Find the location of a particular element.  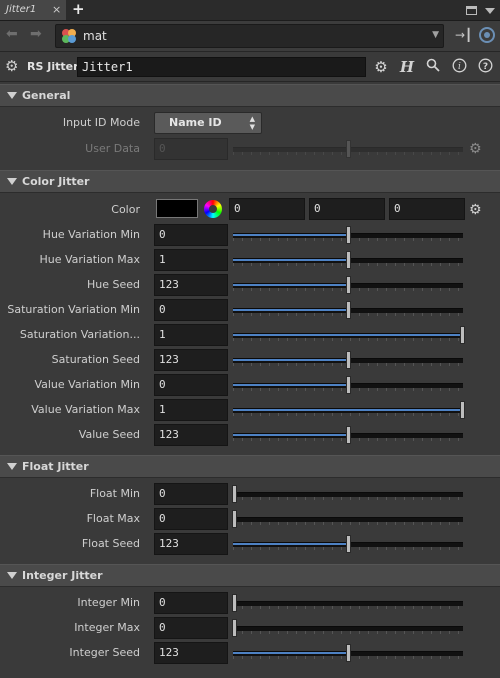

saturation-seed-slider is located at coordinates (348, 360).